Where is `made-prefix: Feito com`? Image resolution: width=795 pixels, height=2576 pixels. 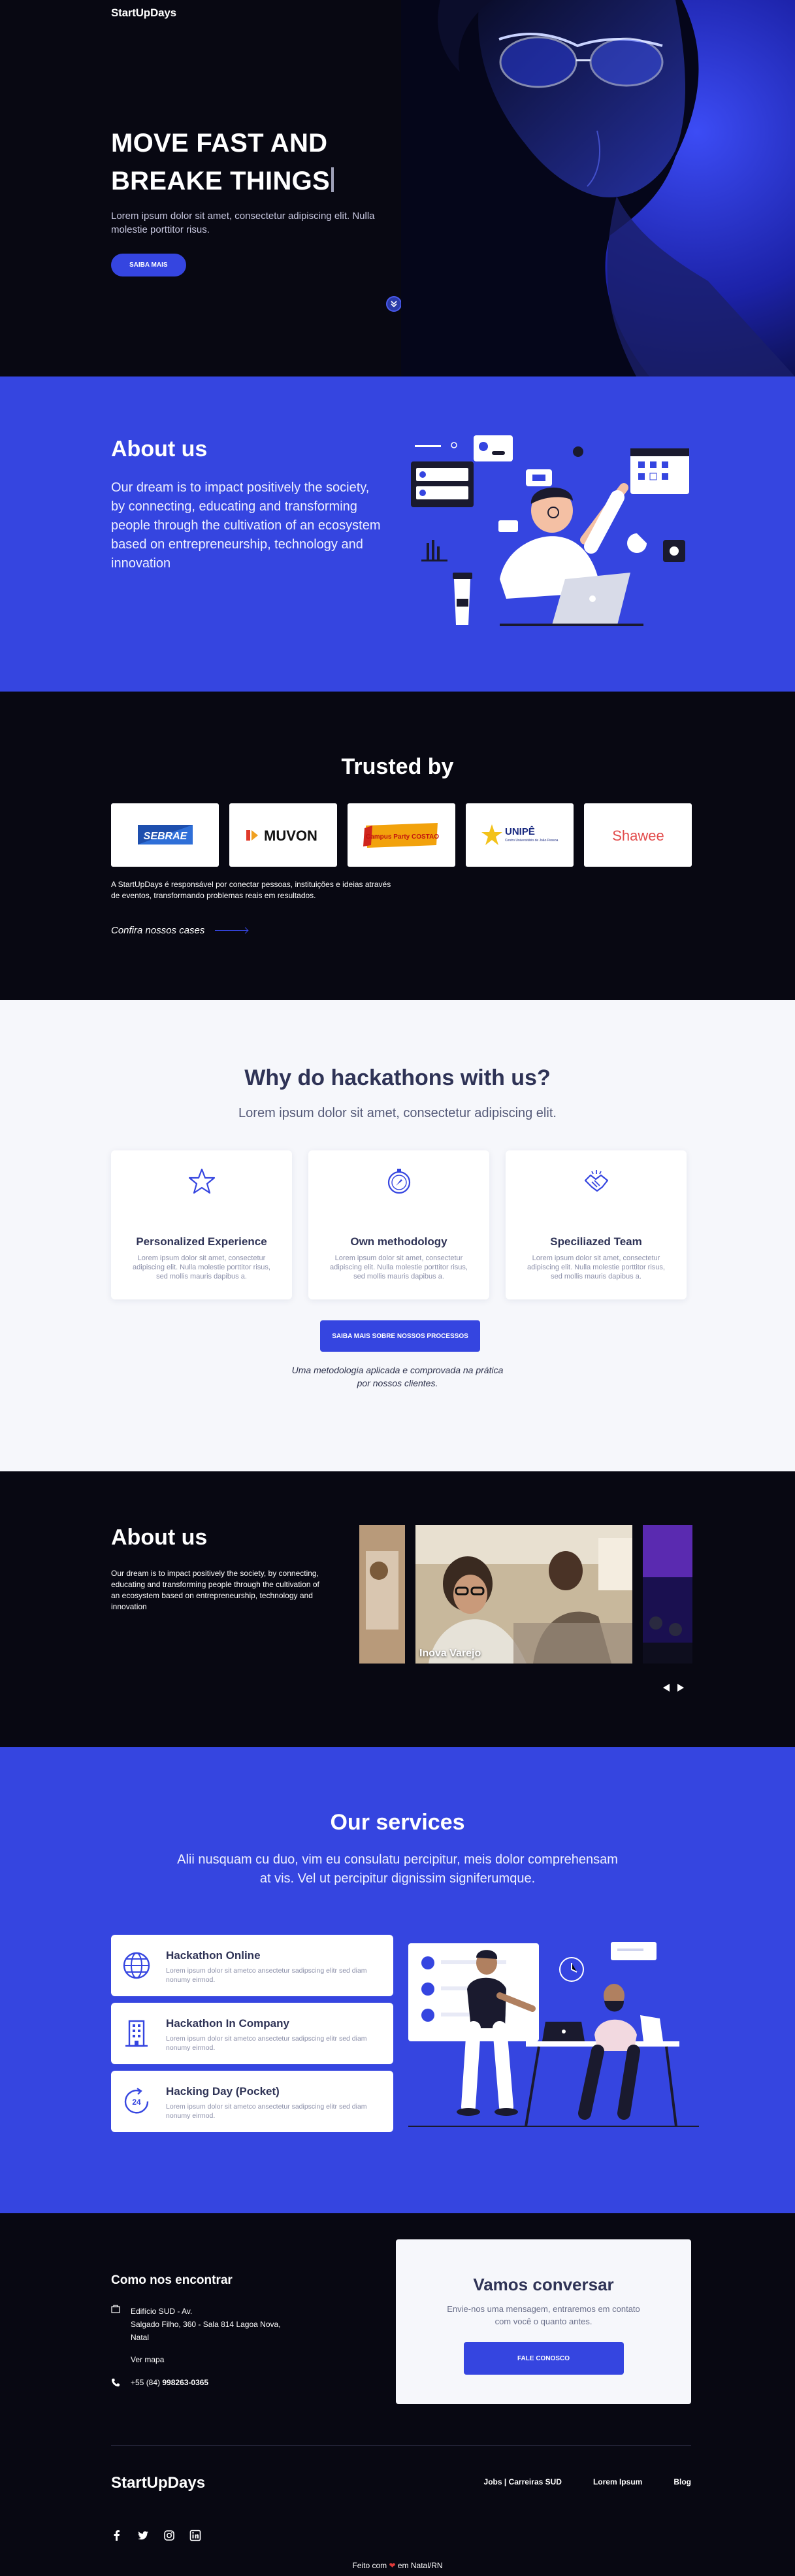 made-prefix: Feito com is located at coordinates (370, 2566).